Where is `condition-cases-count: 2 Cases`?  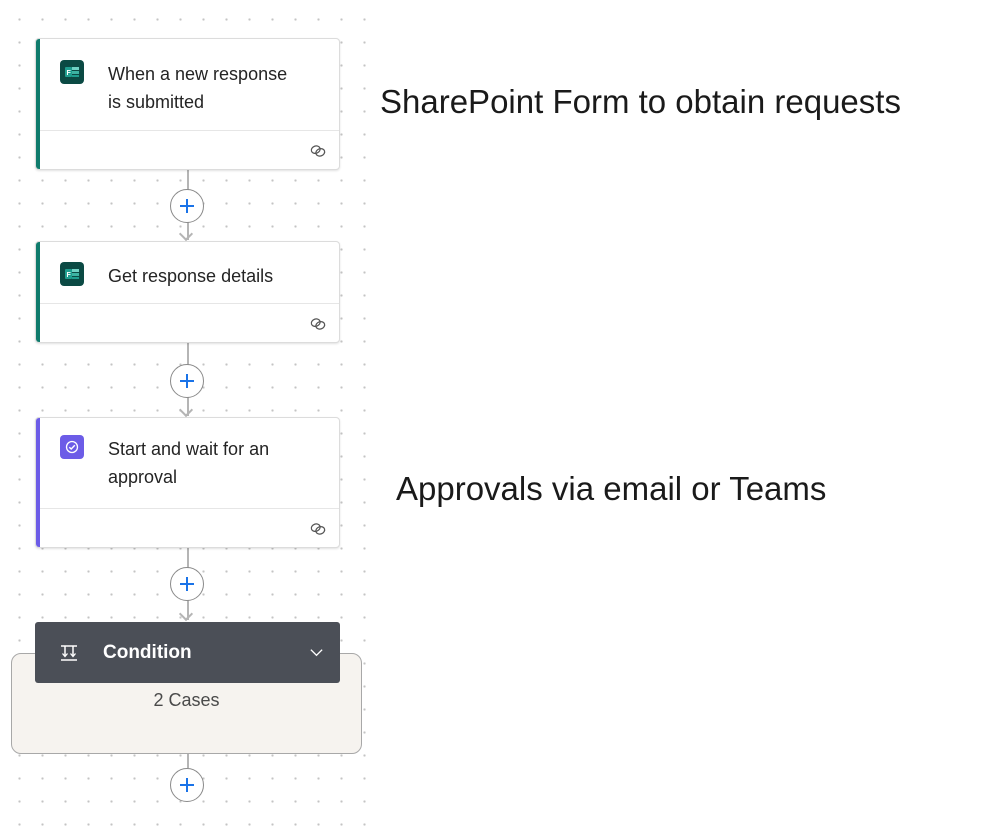
condition-cases-count: 2 Cases is located at coordinates (186, 700).